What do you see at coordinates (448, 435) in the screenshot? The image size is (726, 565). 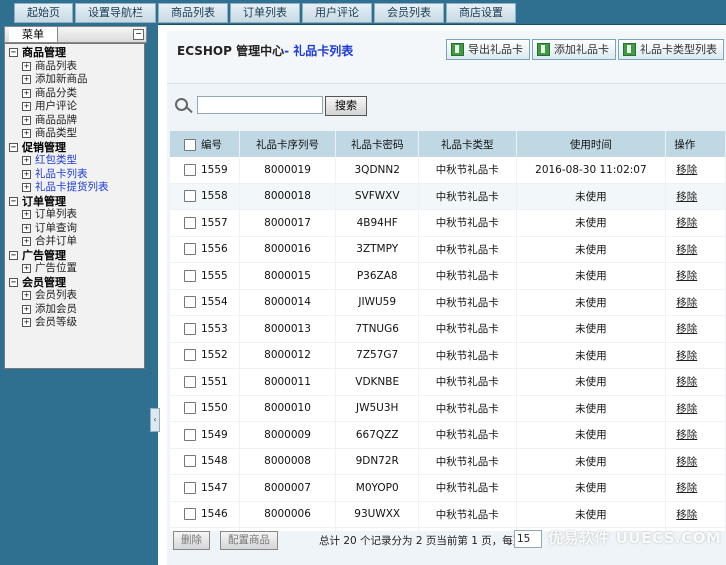 I see `table-row: 1549 8000009 667QZZ 中秋节礼品卡 未使用 移除` at bounding box center [448, 435].